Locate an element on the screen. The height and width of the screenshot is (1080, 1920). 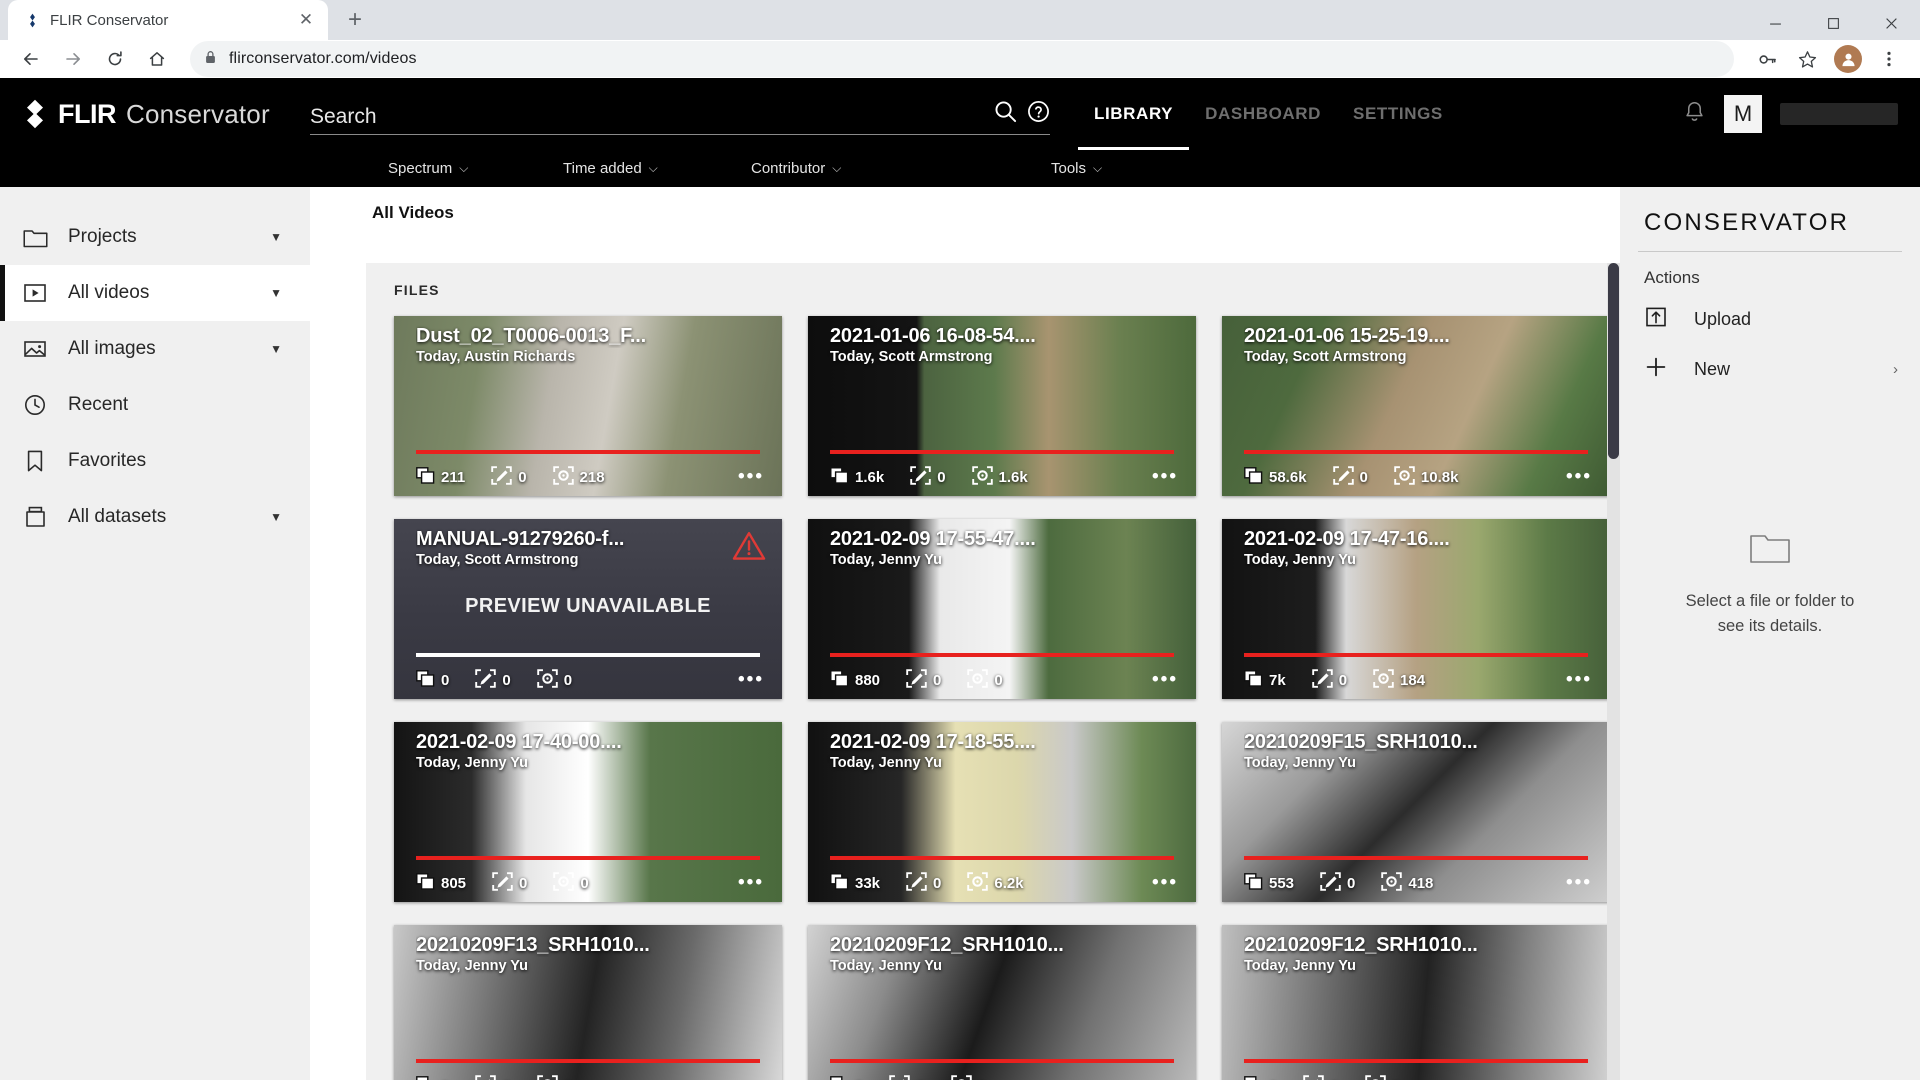
filter-spectrum-label: Spectrum is located at coordinates (420, 168).